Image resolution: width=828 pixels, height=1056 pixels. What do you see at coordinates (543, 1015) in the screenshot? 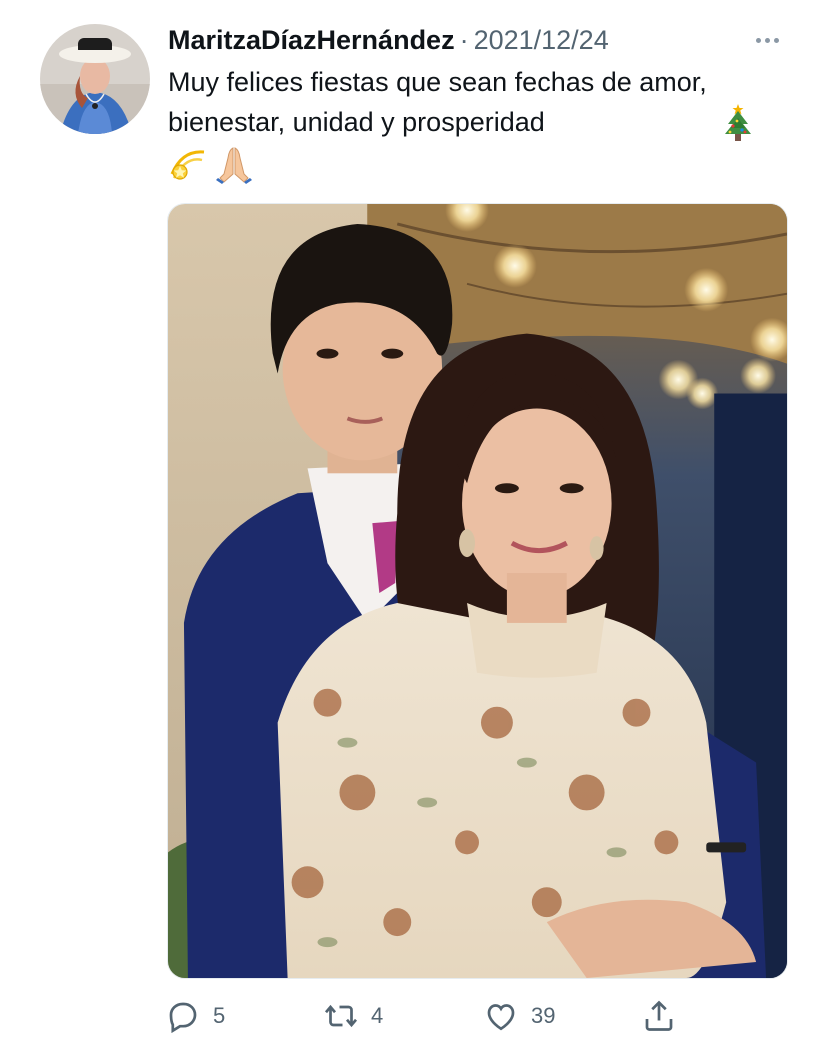
I see `like-count: 39` at bounding box center [543, 1015].